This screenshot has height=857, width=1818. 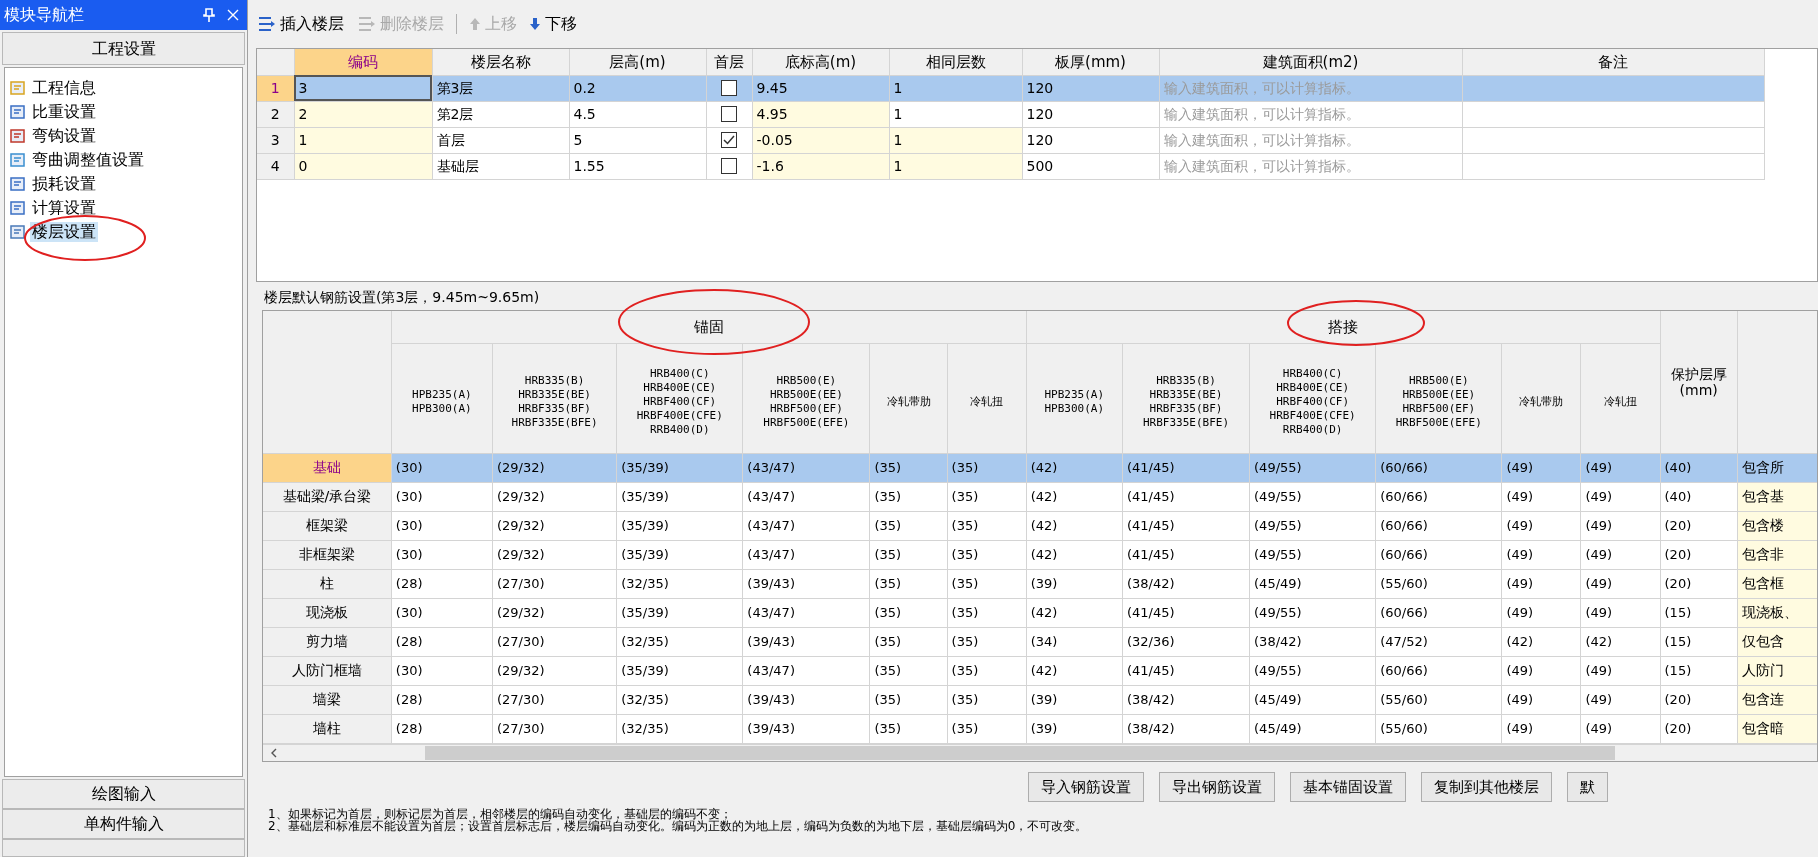 I want to click on column-header: 底标高(m), so click(x=820, y=62).